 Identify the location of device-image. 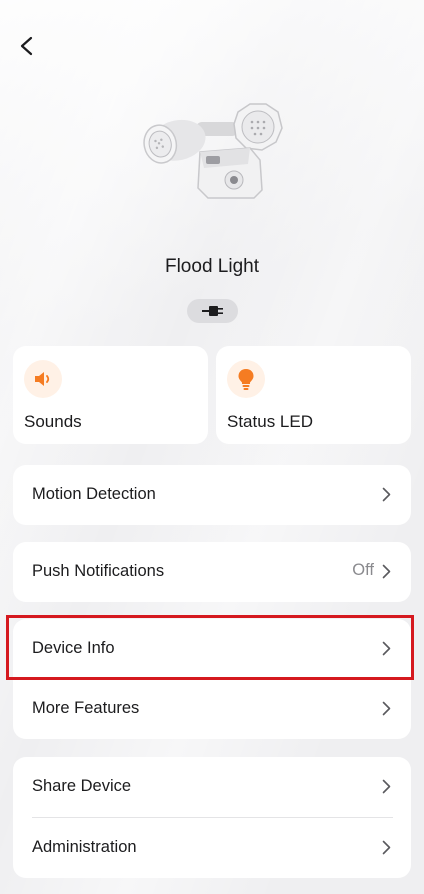
(213, 151).